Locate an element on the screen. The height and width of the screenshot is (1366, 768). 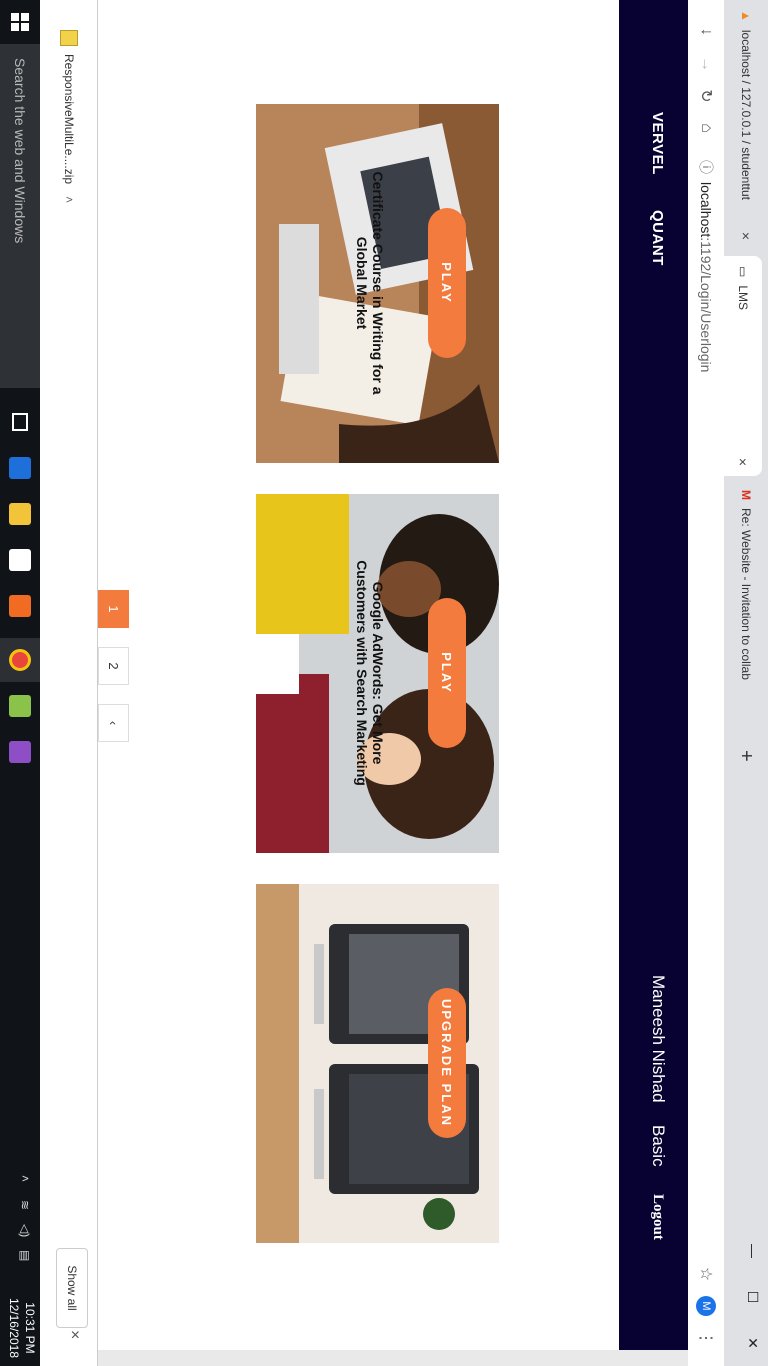
notepad-plus-icon is located at coordinates (20, 706).